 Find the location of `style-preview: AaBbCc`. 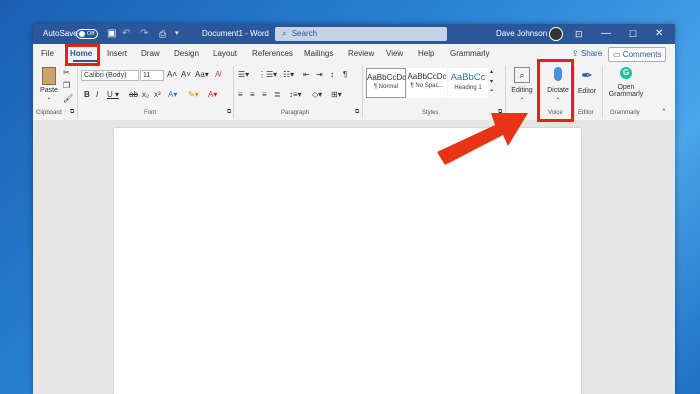

style-preview: AaBbCc is located at coordinates (468, 77).